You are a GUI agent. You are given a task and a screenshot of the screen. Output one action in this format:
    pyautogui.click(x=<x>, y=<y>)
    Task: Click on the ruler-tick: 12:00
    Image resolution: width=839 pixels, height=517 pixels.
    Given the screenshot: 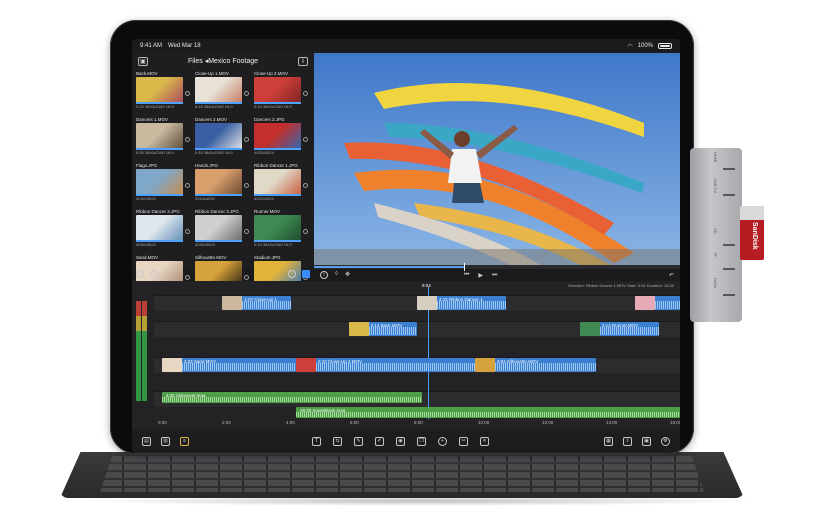 What is the action you would take?
    pyautogui.click(x=548, y=422)
    